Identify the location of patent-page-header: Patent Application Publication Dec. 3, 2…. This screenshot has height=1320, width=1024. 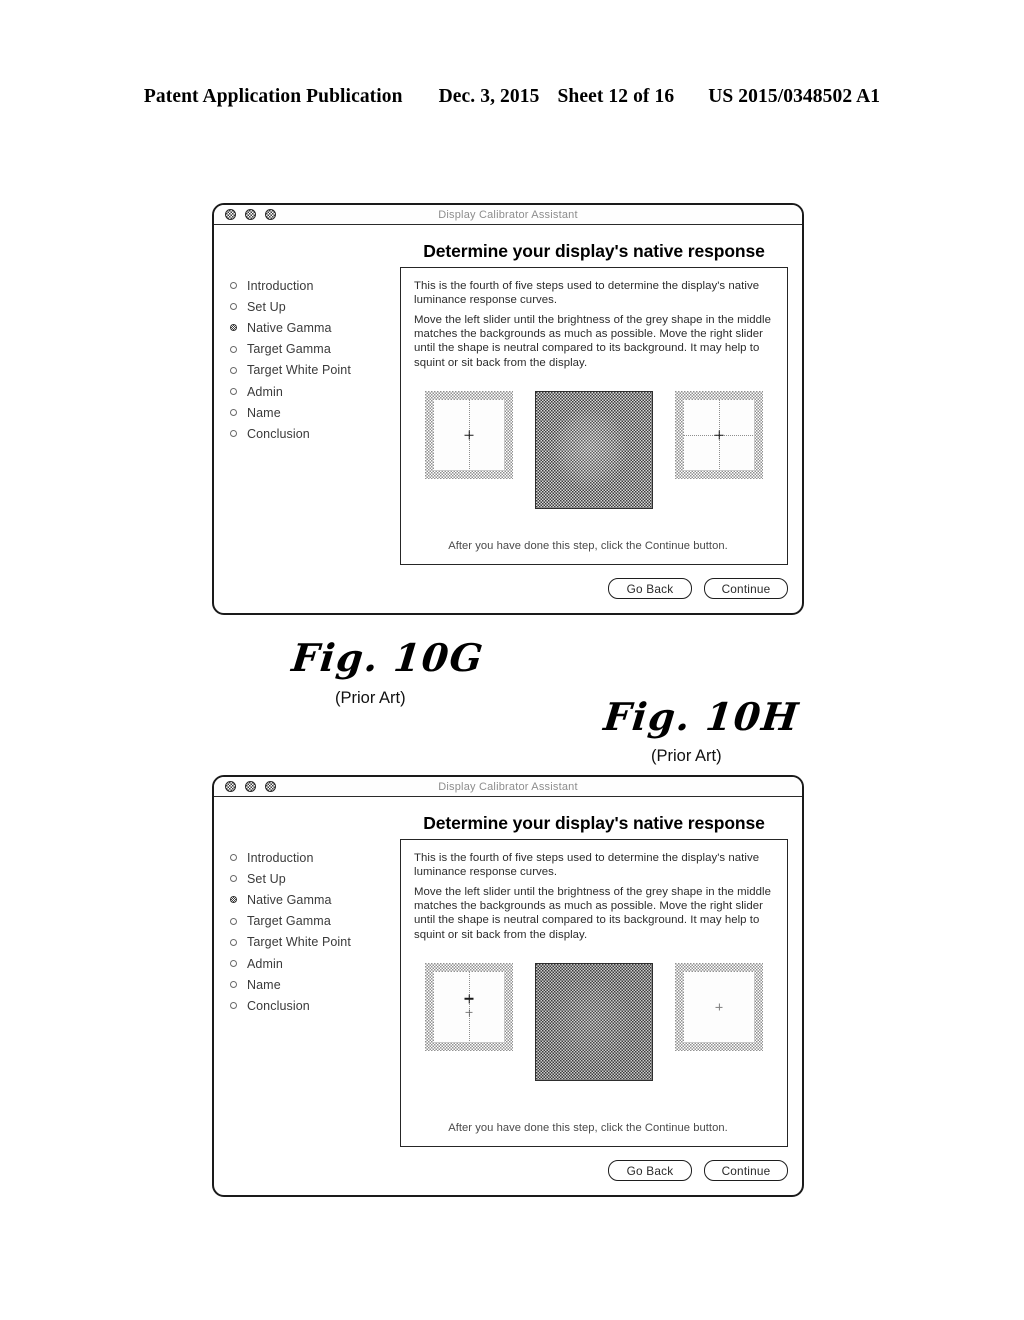
(512, 97).